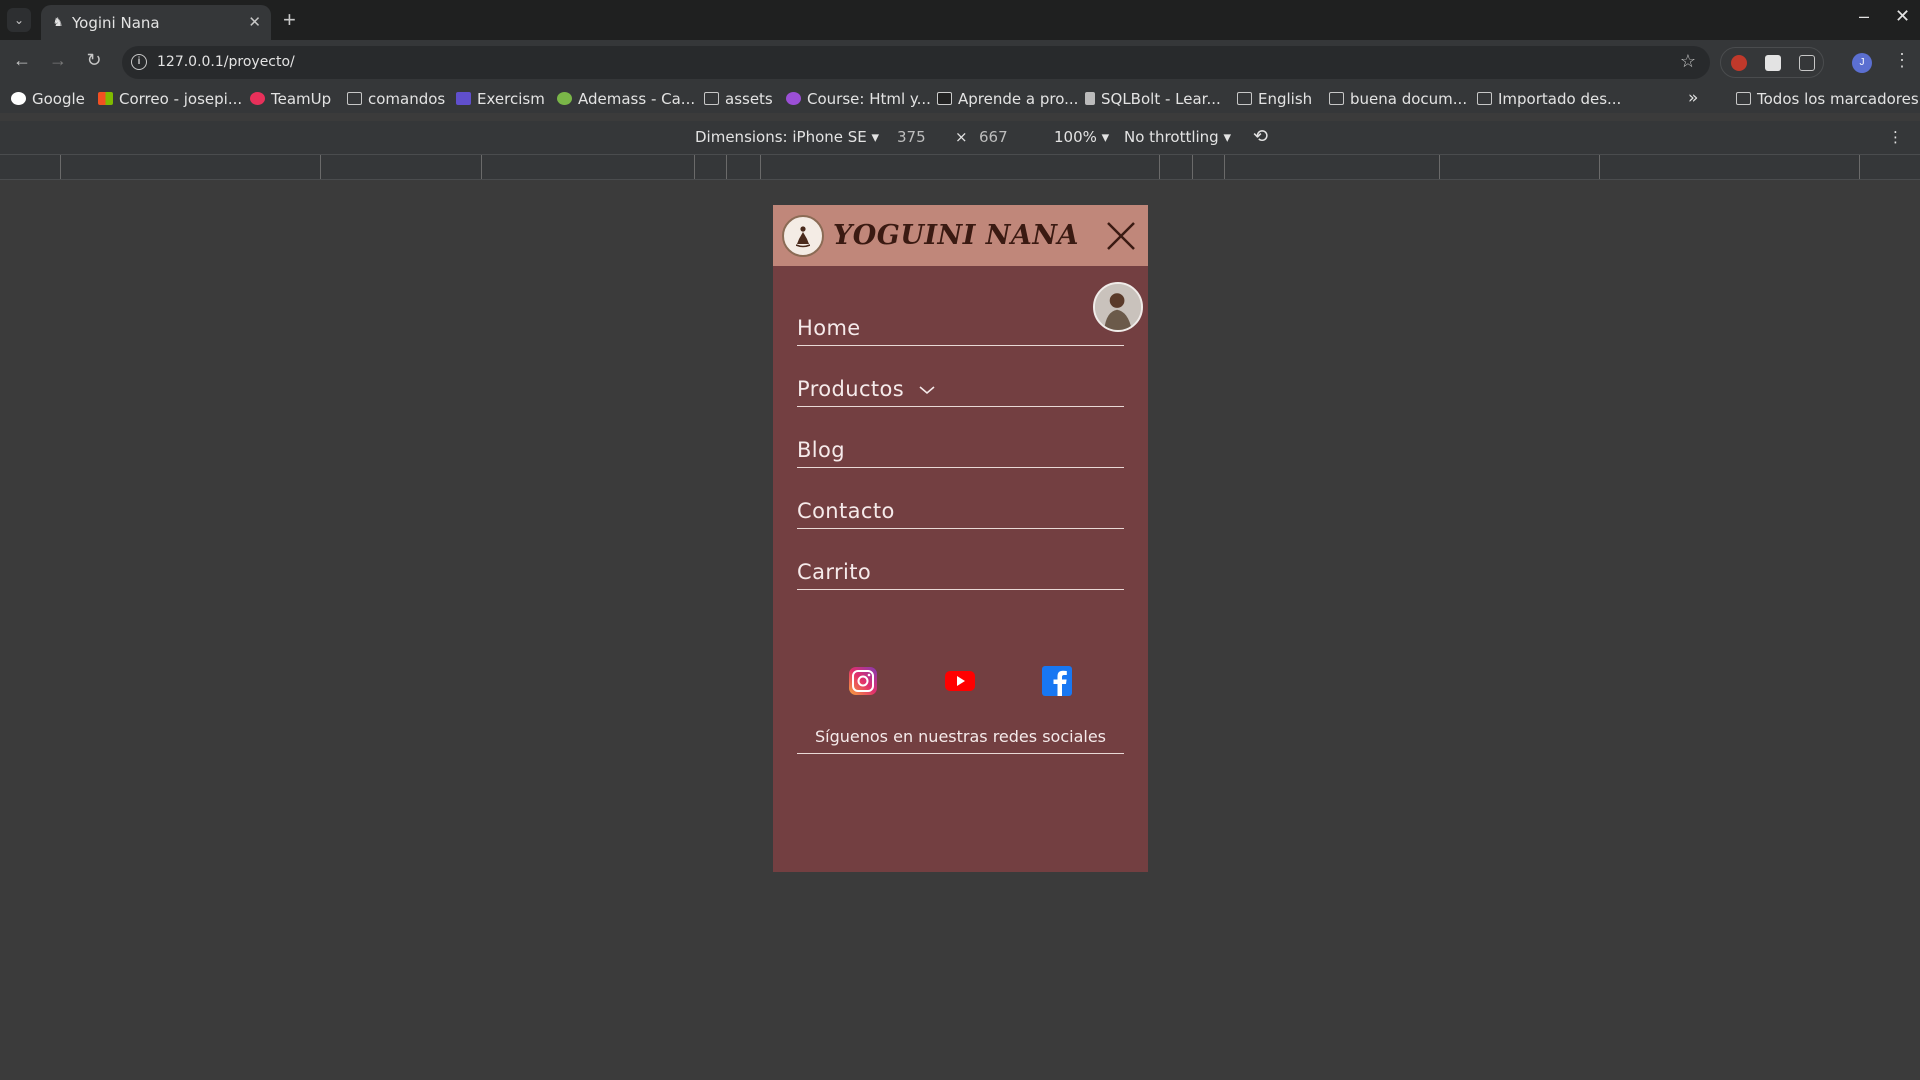 The image size is (1920, 1080). I want to click on profile-avatar: J, so click(1862, 63).